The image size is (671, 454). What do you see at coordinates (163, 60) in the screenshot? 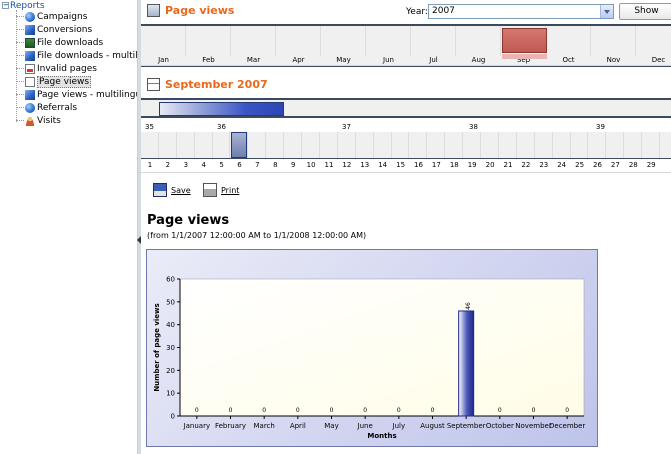
I see `month-label: Jan` at bounding box center [163, 60].